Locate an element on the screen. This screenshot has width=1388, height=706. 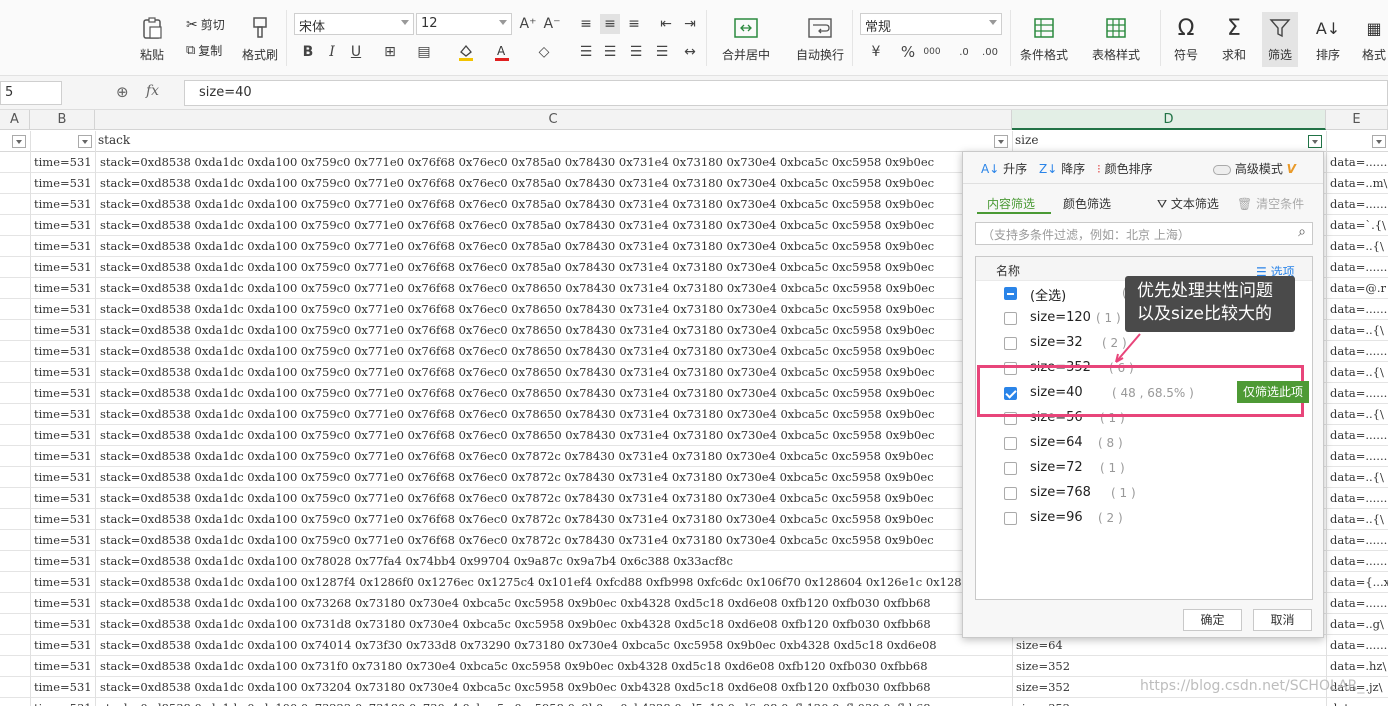
decrease-decimal-icon: .00 is located at coordinates (990, 52).